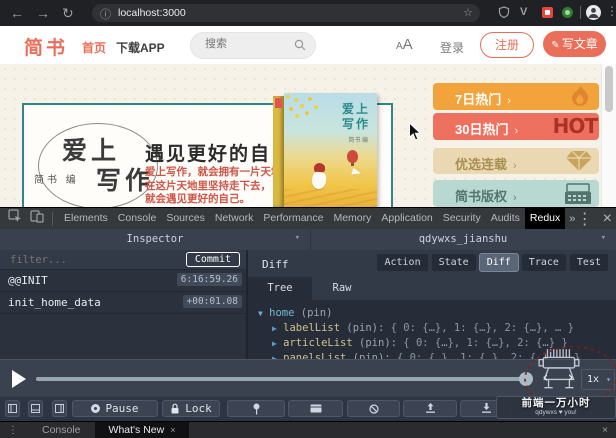 The image size is (616, 438). I want to click on browser-toolbar: ← → ↻ ⓘ localhost:3000 ☆ V ⋮, so click(308, 13).